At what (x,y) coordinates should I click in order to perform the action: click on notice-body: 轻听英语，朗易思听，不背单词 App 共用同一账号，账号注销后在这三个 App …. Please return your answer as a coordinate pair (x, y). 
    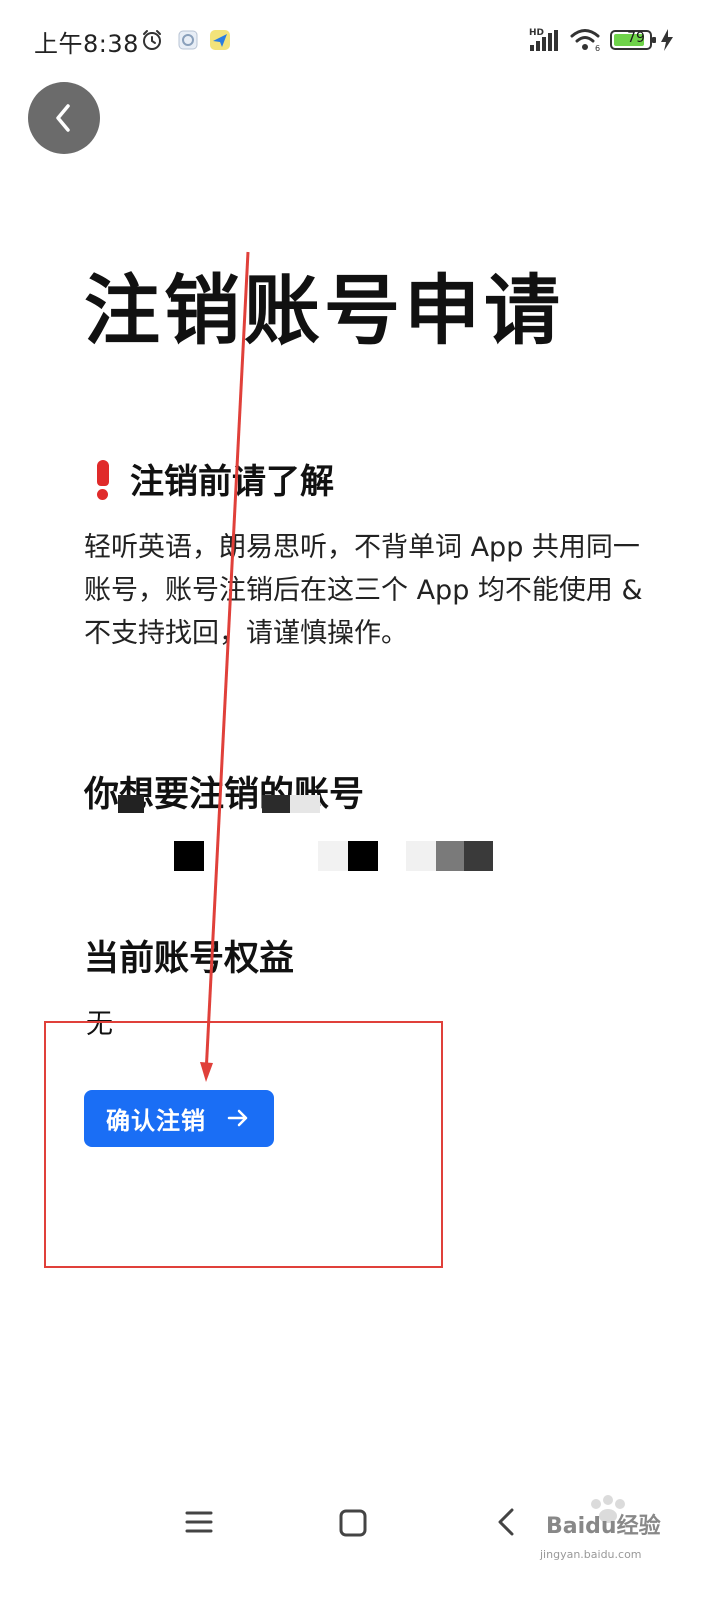
    Looking at the image, I should click on (363, 590).